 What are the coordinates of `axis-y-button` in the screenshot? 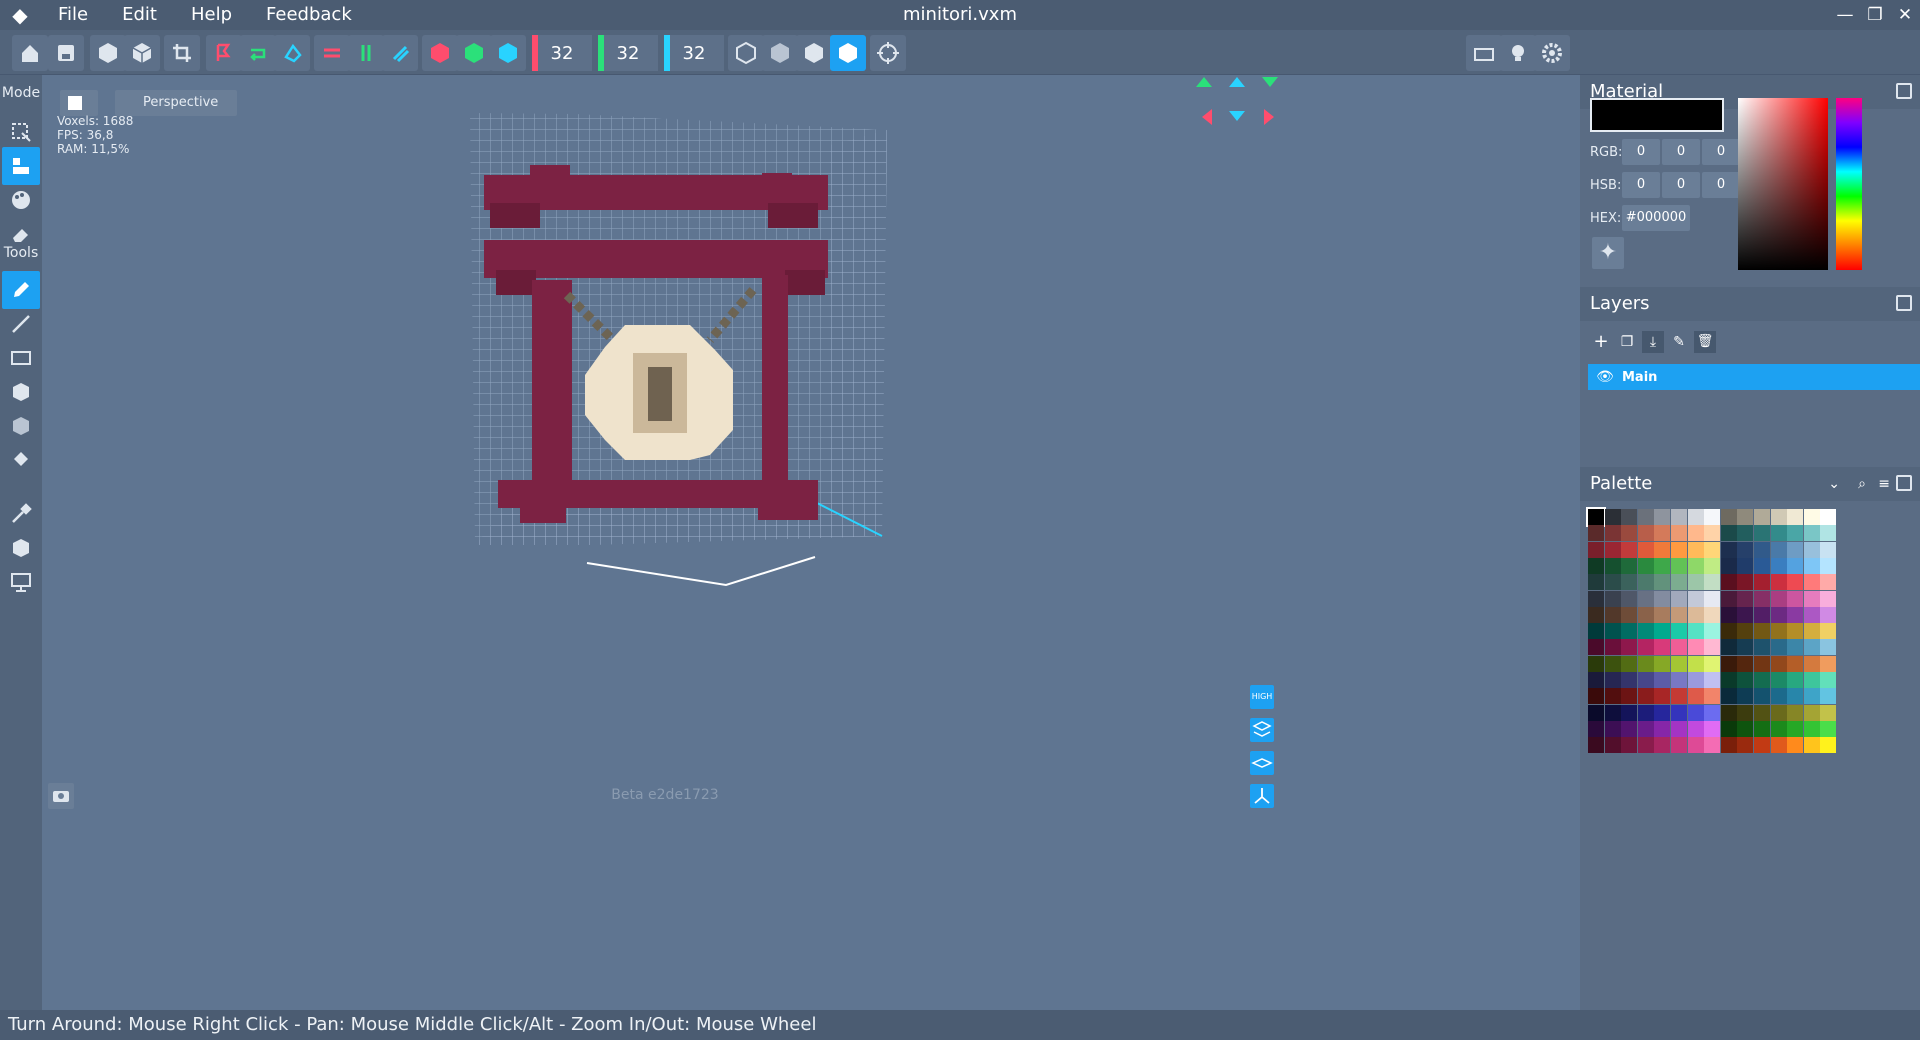 It's located at (474, 53).